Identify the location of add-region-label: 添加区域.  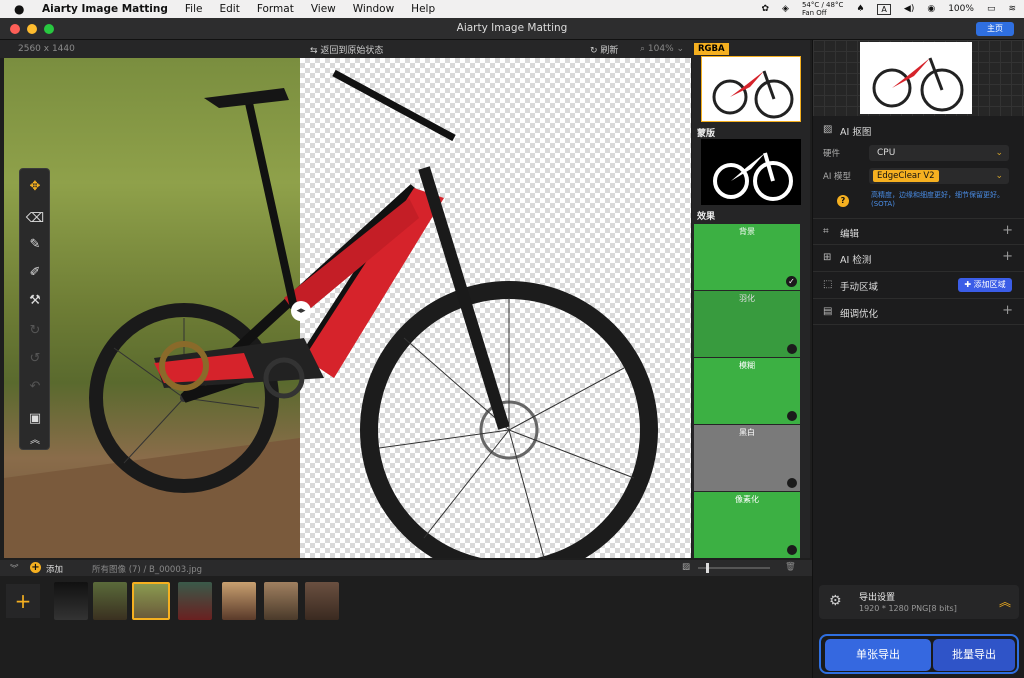
(989, 284).